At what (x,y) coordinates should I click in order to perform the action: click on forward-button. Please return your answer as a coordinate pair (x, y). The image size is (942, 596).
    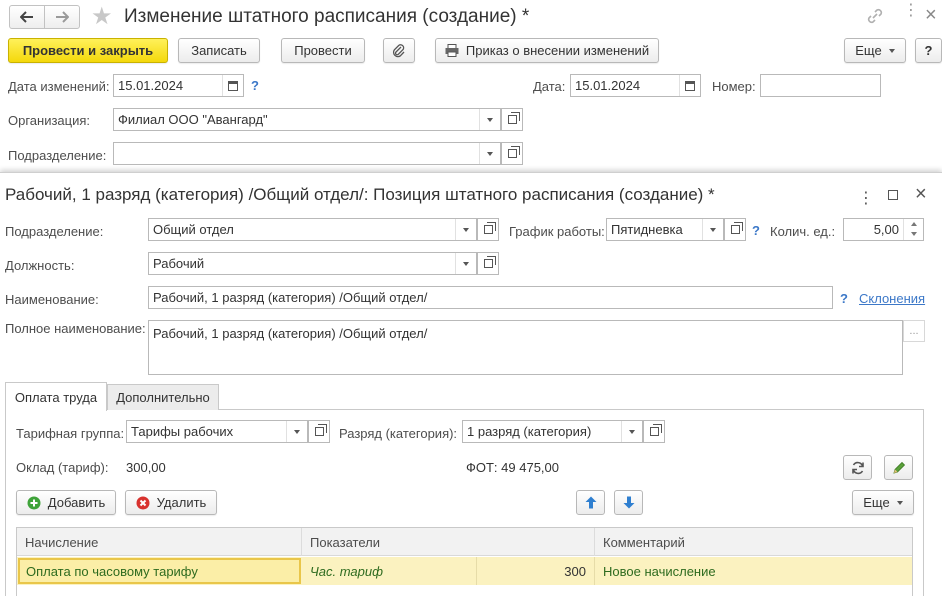
    Looking at the image, I should click on (62, 17).